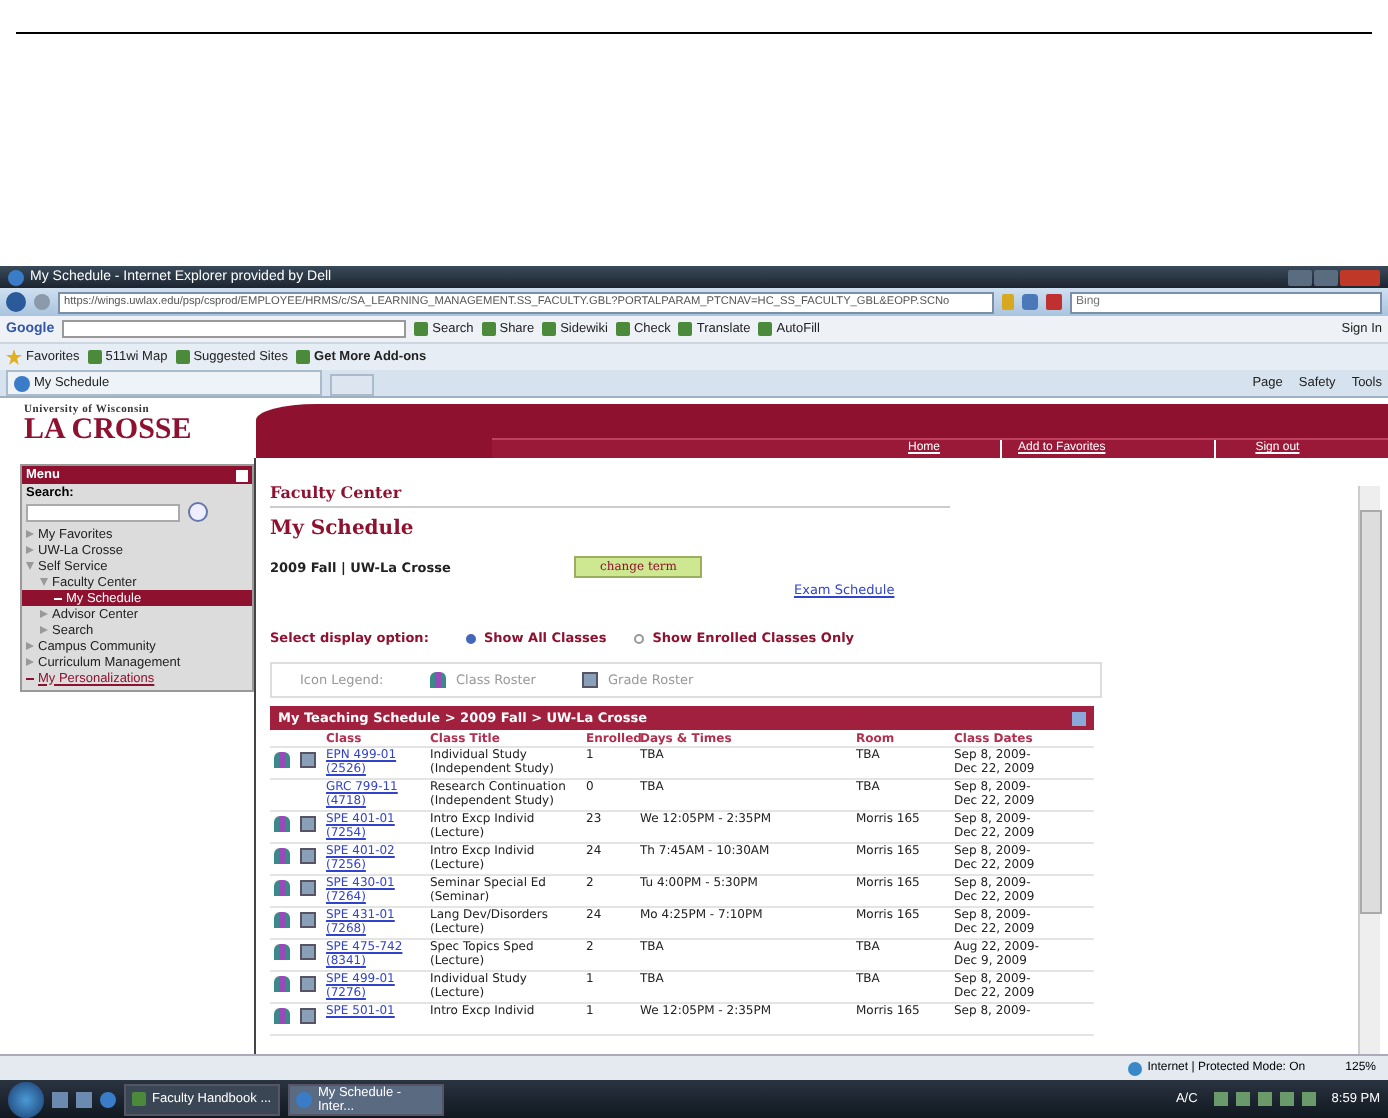  I want to click on lock-icon, so click(1008, 302).